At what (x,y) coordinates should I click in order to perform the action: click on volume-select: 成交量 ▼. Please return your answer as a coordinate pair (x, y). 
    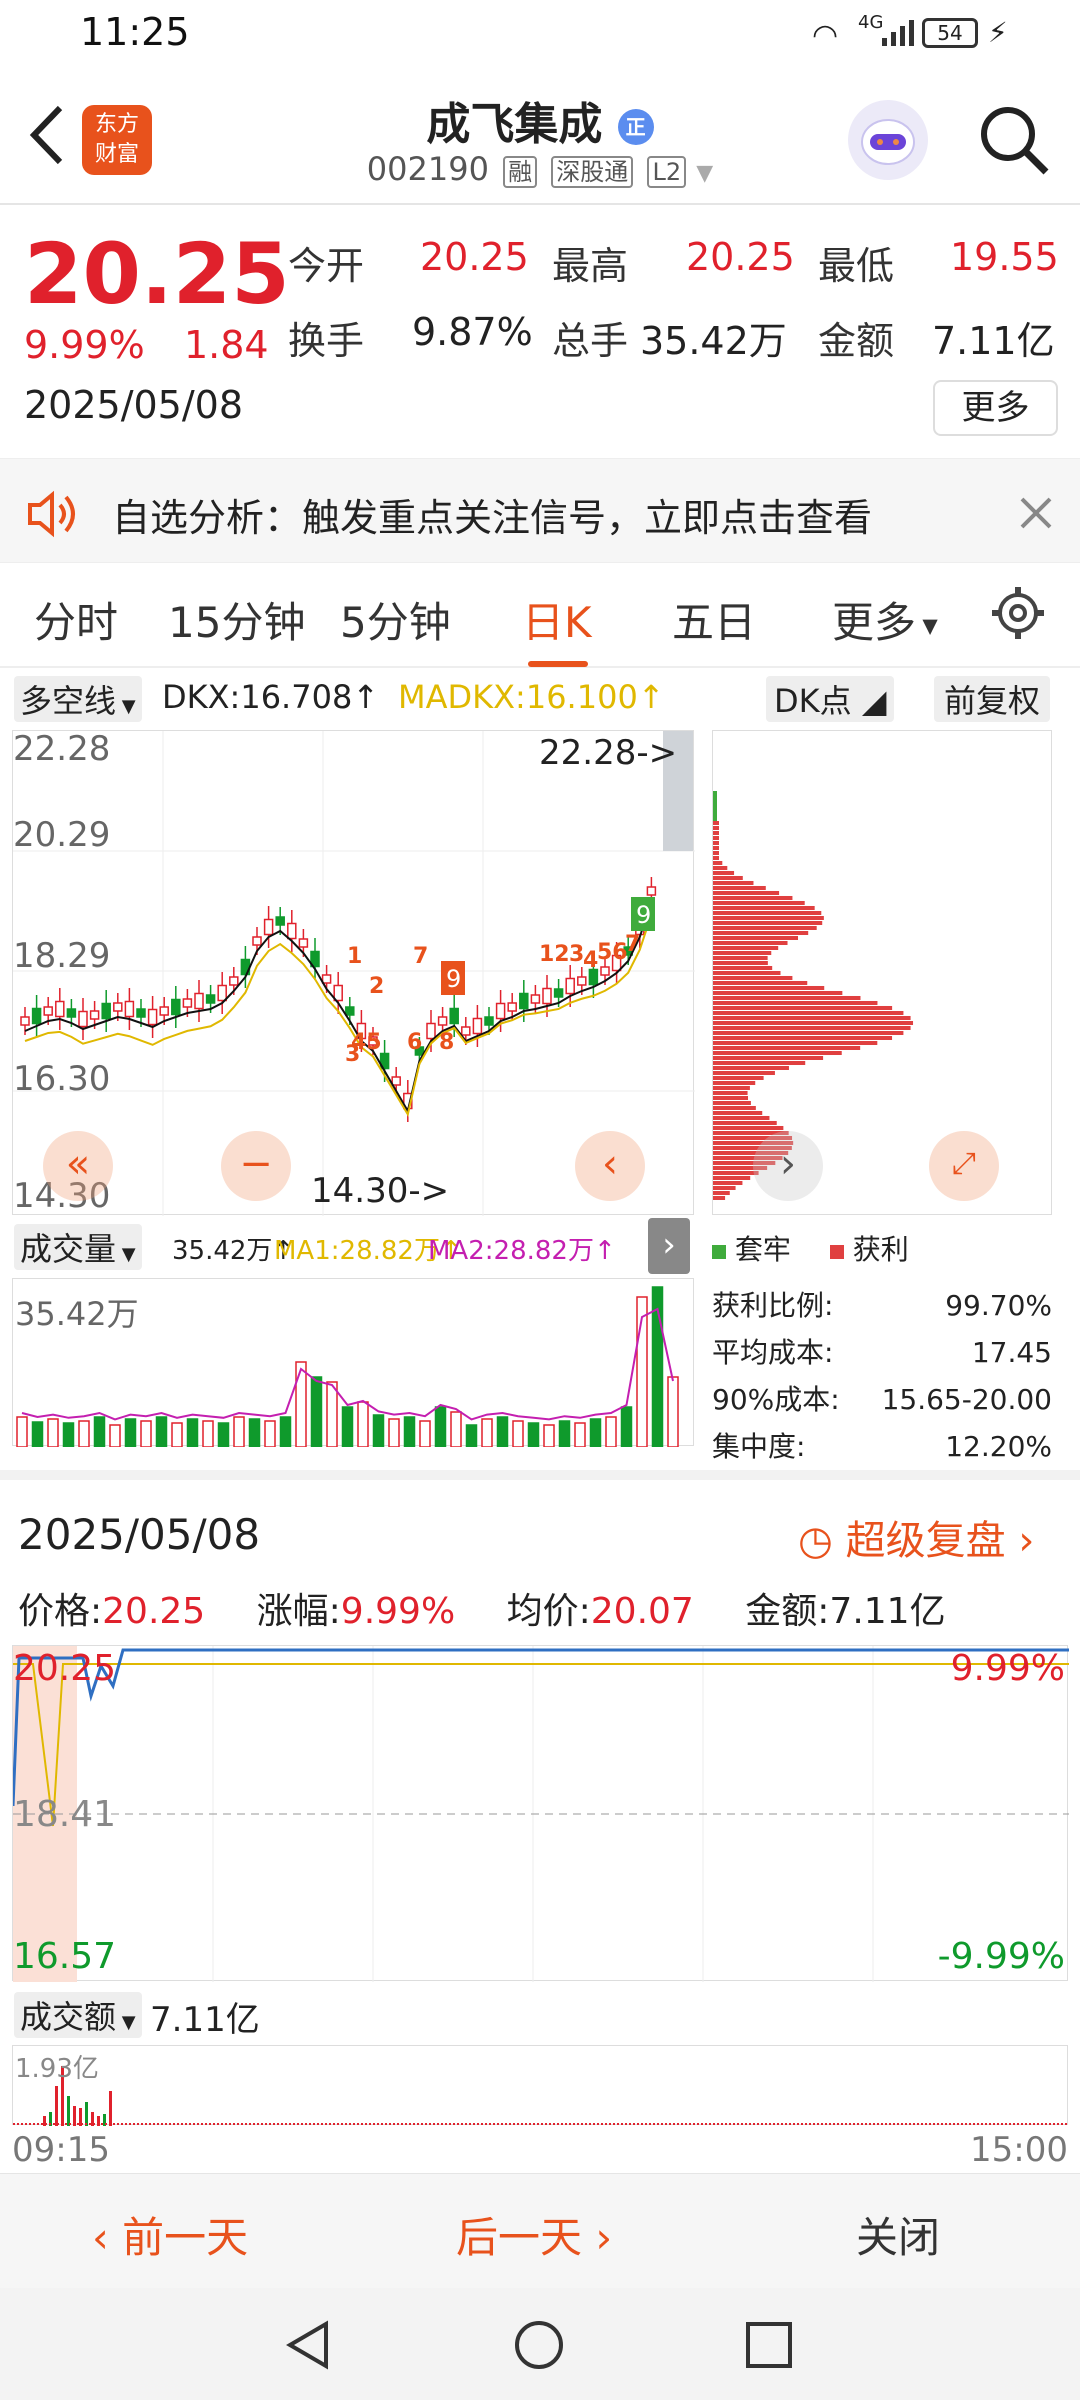
    Looking at the image, I should click on (78, 1247).